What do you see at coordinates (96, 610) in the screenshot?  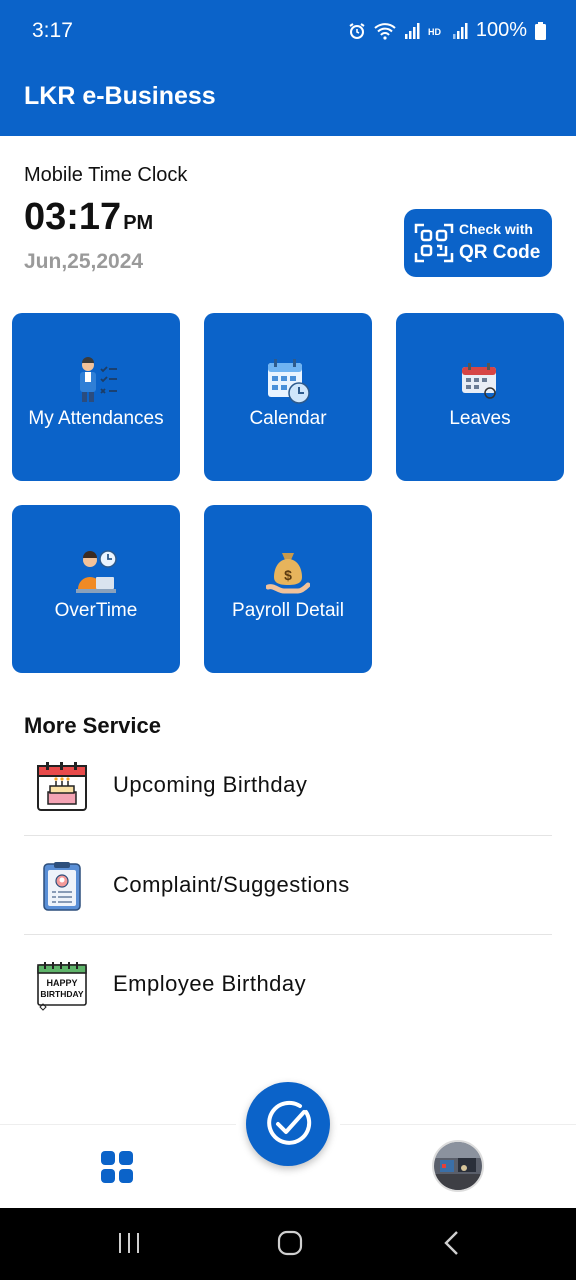 I see `tile-label: OverTime` at bounding box center [96, 610].